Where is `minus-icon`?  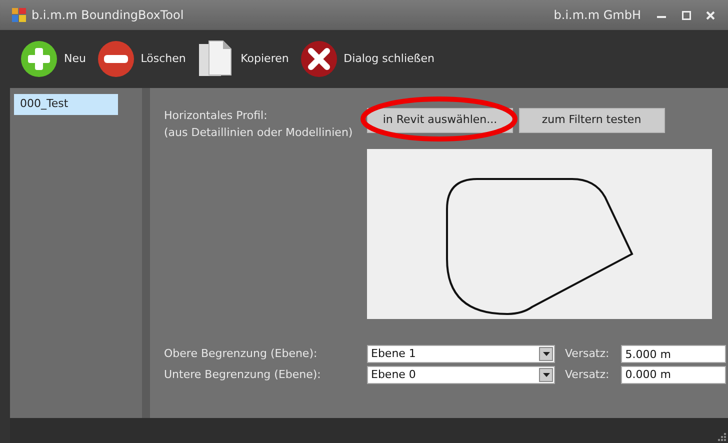
minus-icon is located at coordinates (115, 59).